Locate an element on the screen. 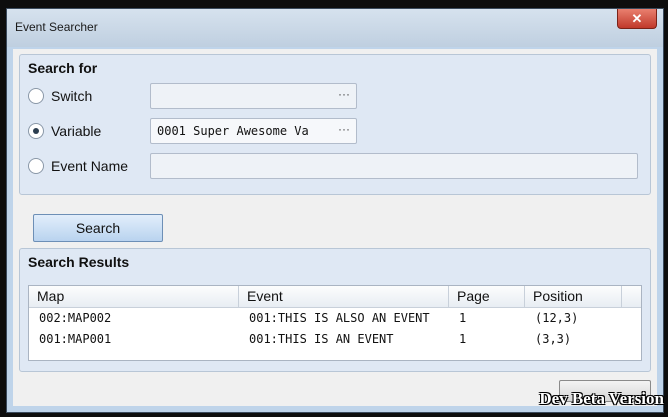  variable-value: 0001 Super Awesome Va is located at coordinates (233, 131).